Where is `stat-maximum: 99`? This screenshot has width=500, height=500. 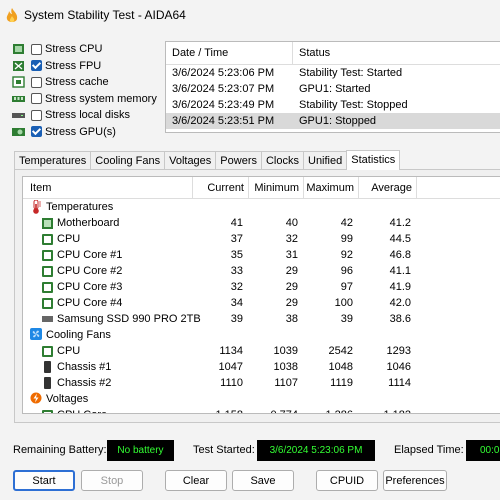
stat-maximum: 99 is located at coordinates (346, 239).